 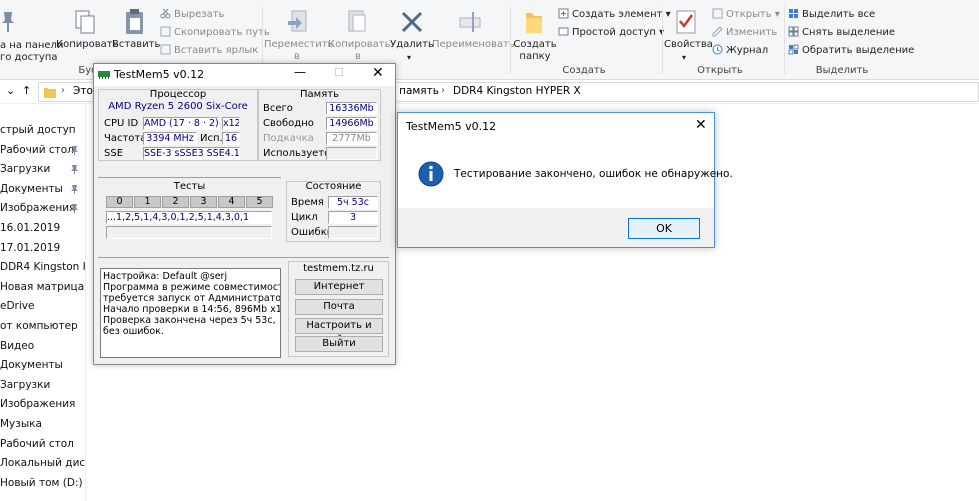 What do you see at coordinates (288, 123) in the screenshot?
I see `mem-free-label: Свободно` at bounding box center [288, 123].